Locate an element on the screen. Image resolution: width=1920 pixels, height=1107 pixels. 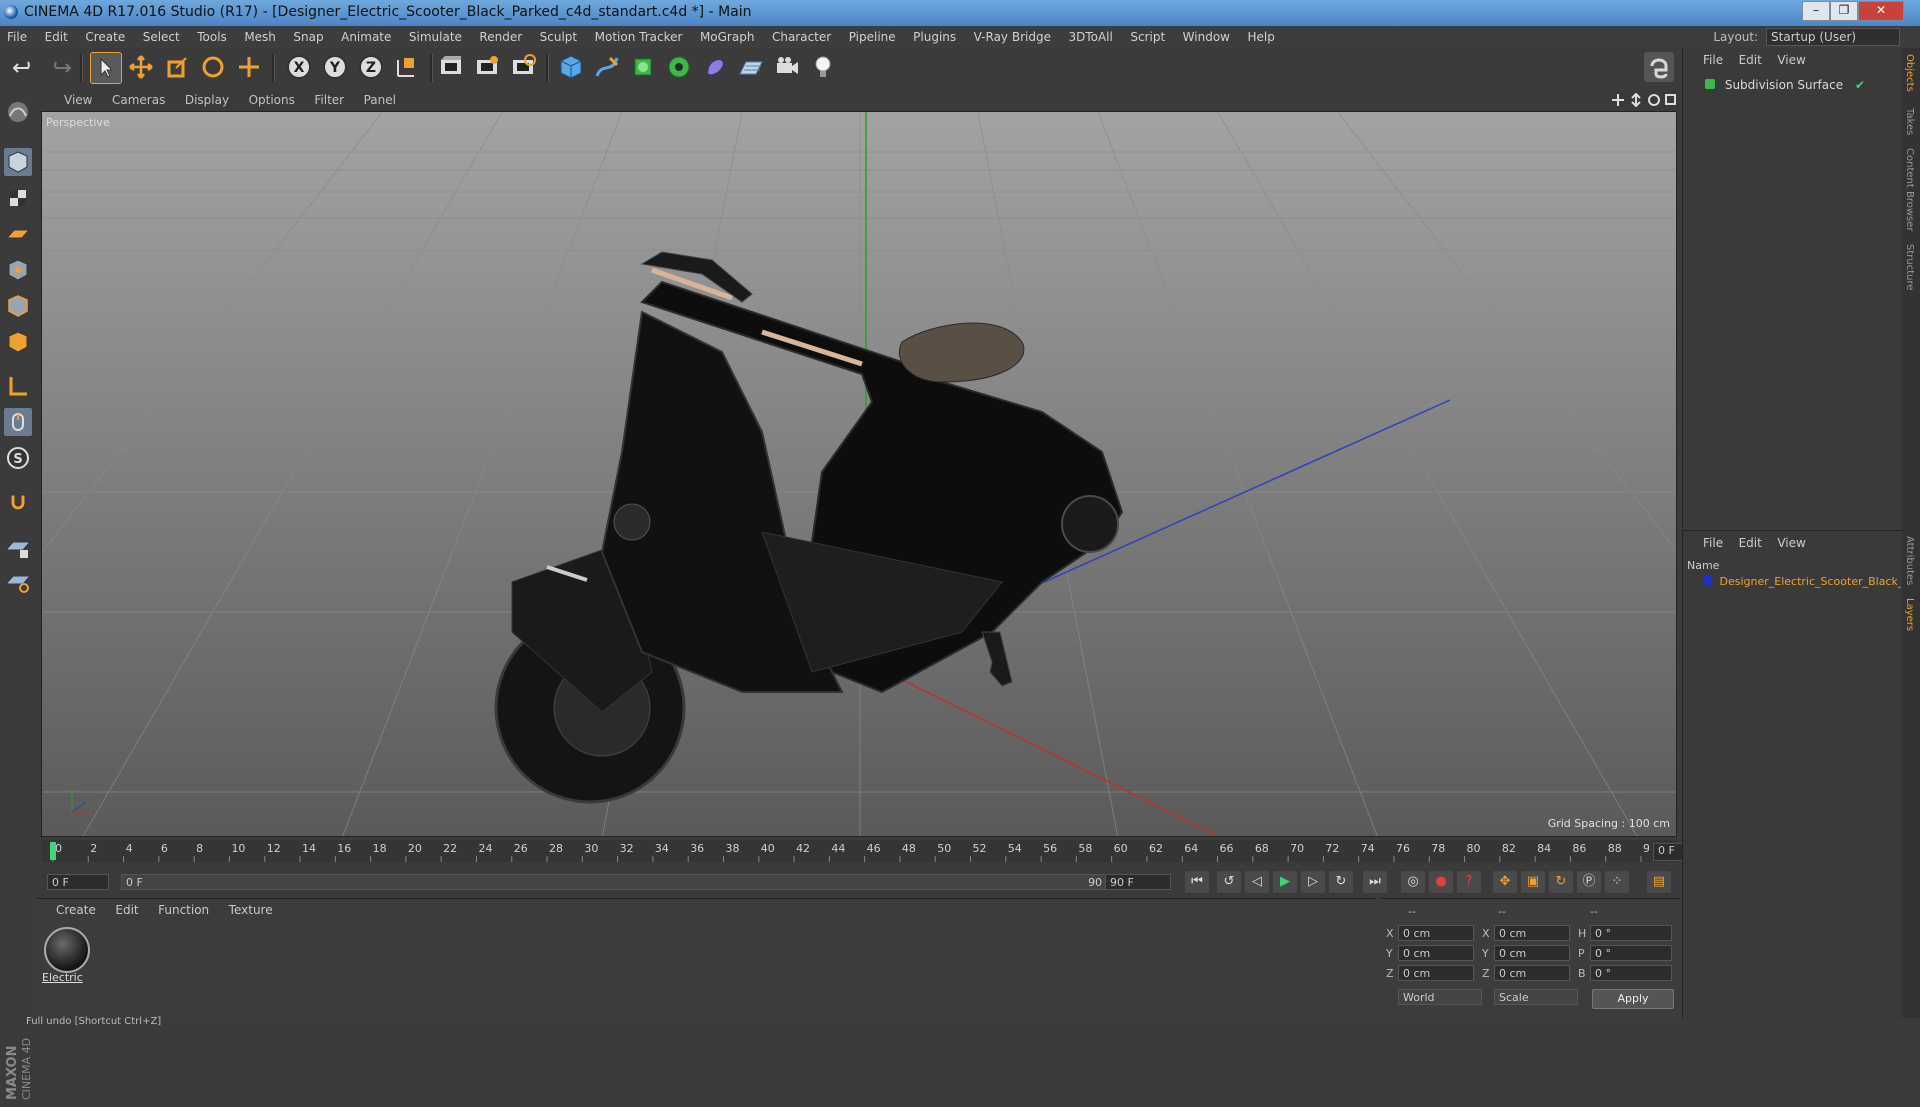
menu-animate: Animate is located at coordinates (366, 37).